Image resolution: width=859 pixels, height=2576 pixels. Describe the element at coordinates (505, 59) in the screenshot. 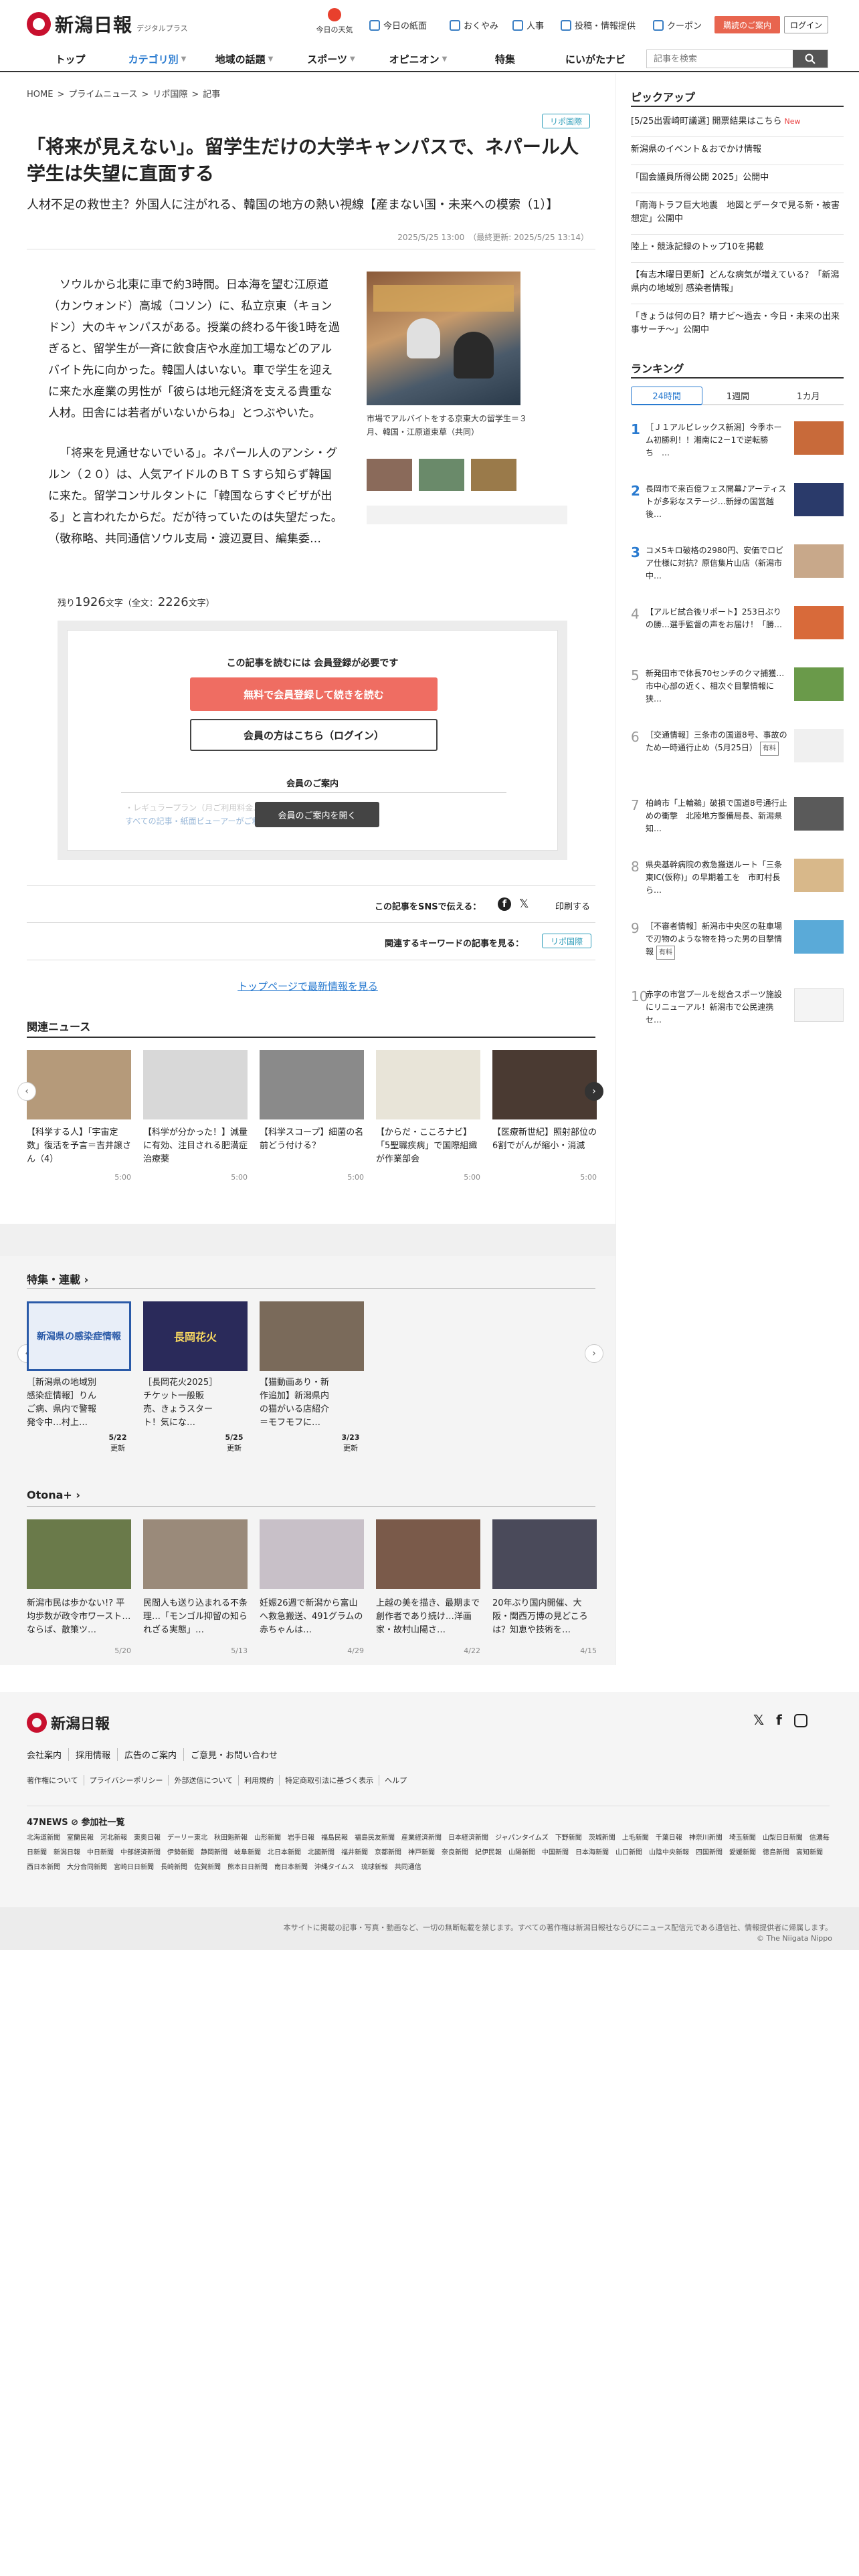

I see `nav-feature: 特集` at that location.